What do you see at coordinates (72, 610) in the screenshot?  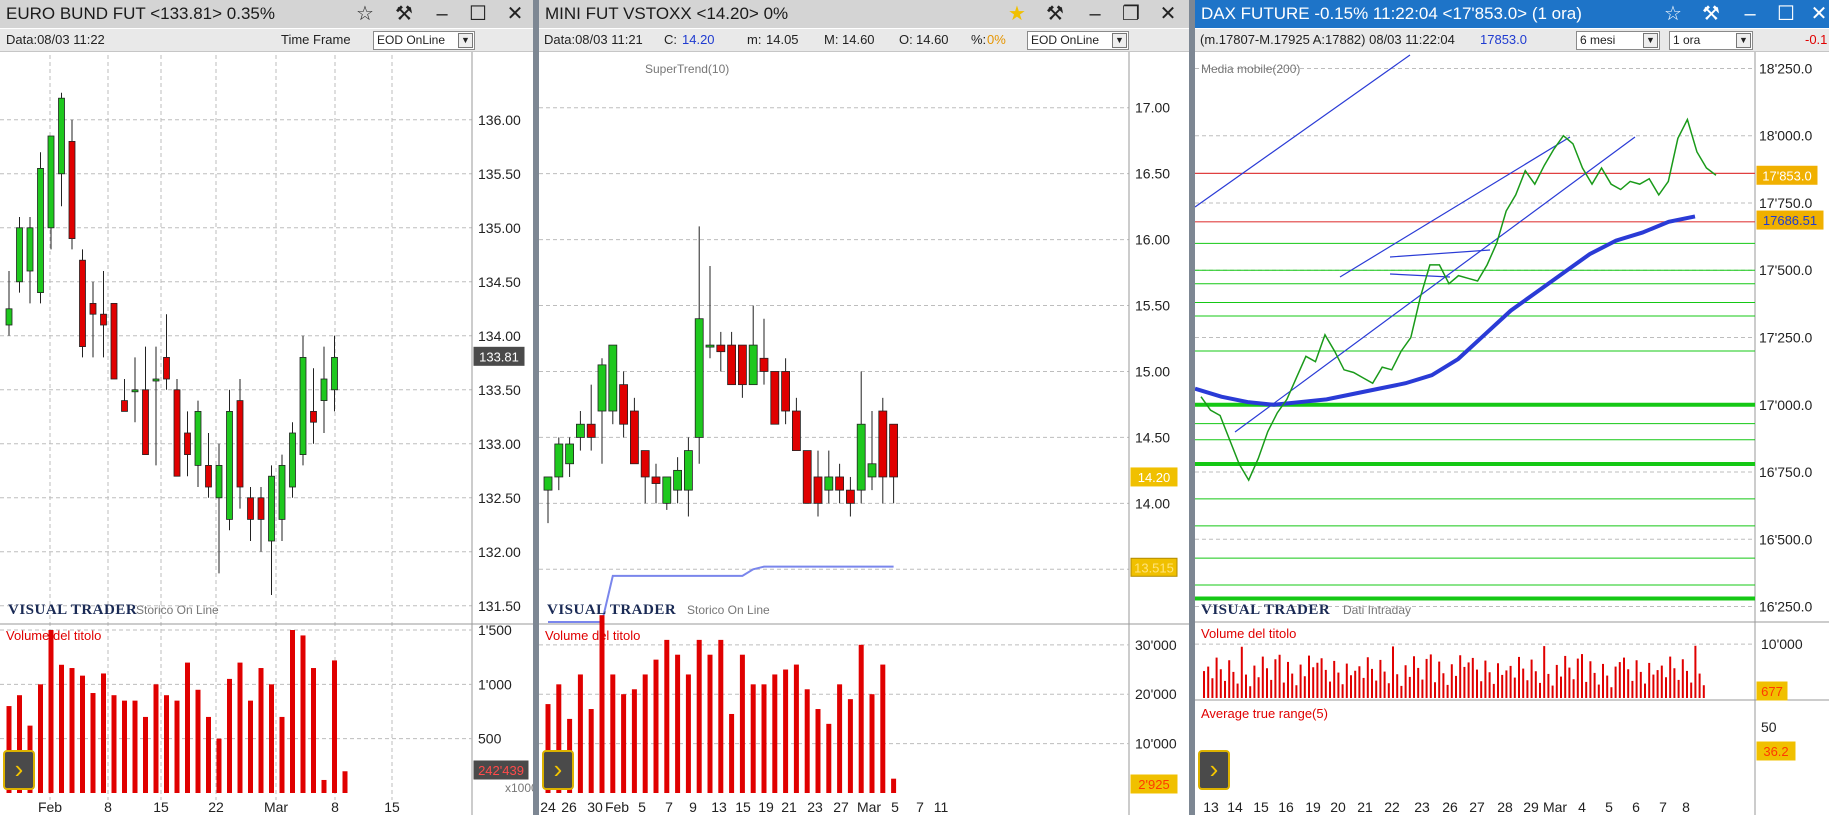 I see `brand-logo: VISUAL TRADER` at bounding box center [72, 610].